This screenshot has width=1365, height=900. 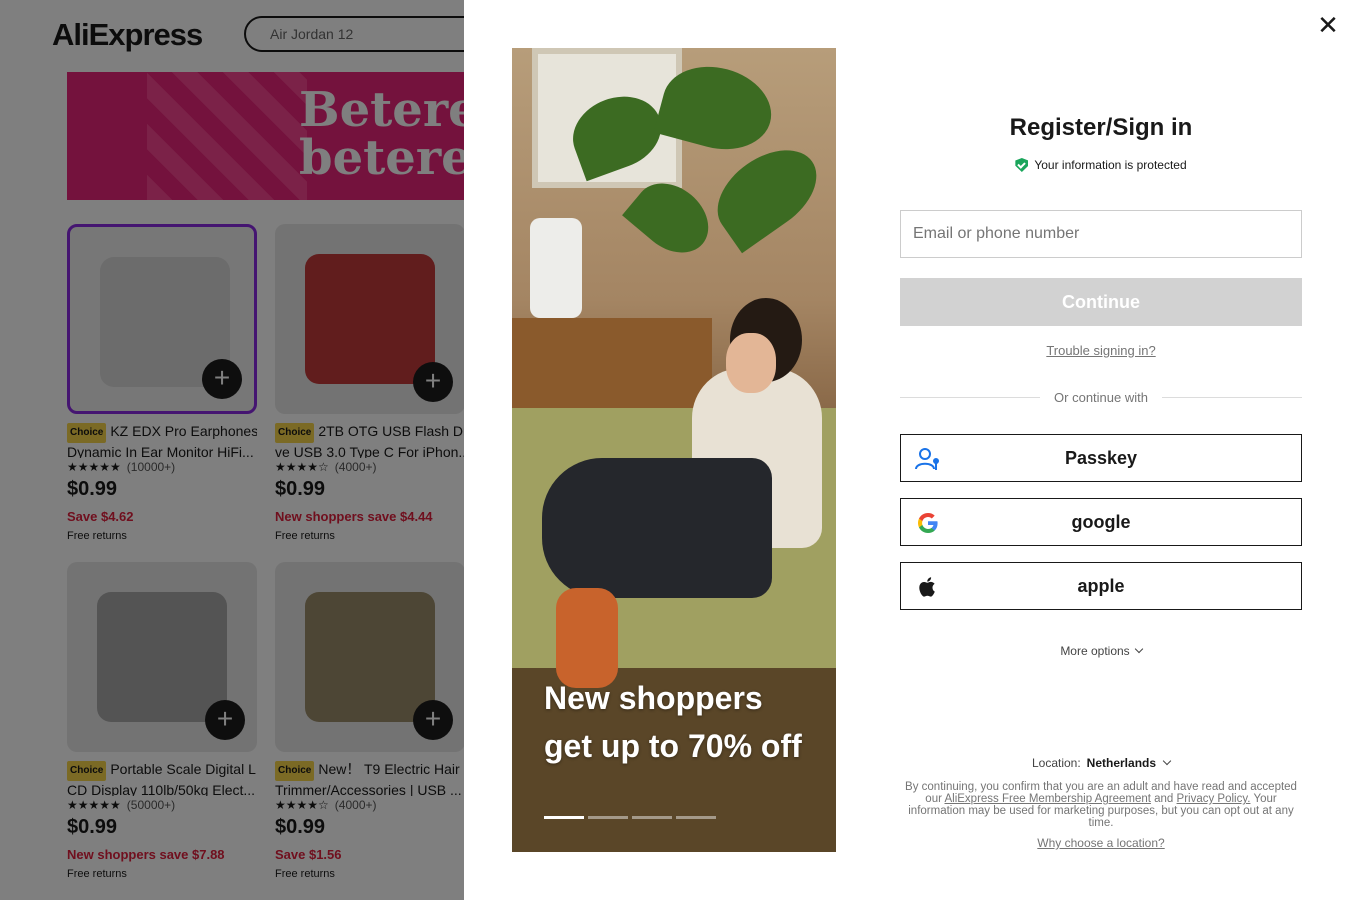 I want to click on continue-button: Continue, so click(x=1101, y=302).